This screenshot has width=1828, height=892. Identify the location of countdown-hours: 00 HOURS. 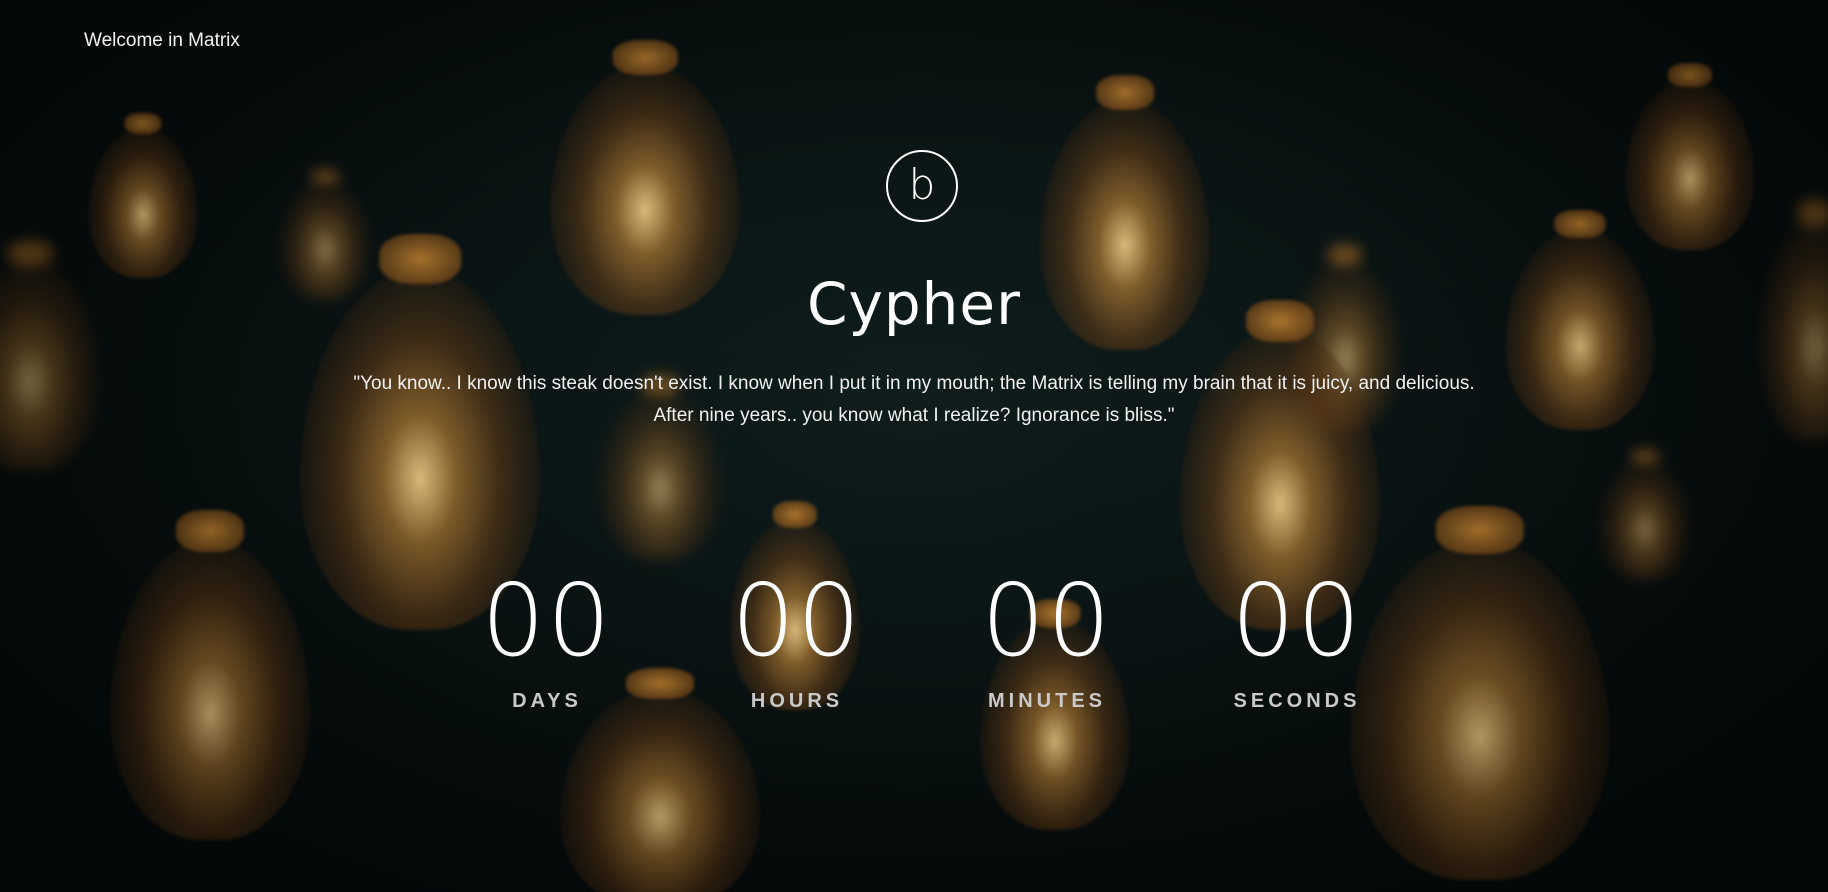
(797, 639).